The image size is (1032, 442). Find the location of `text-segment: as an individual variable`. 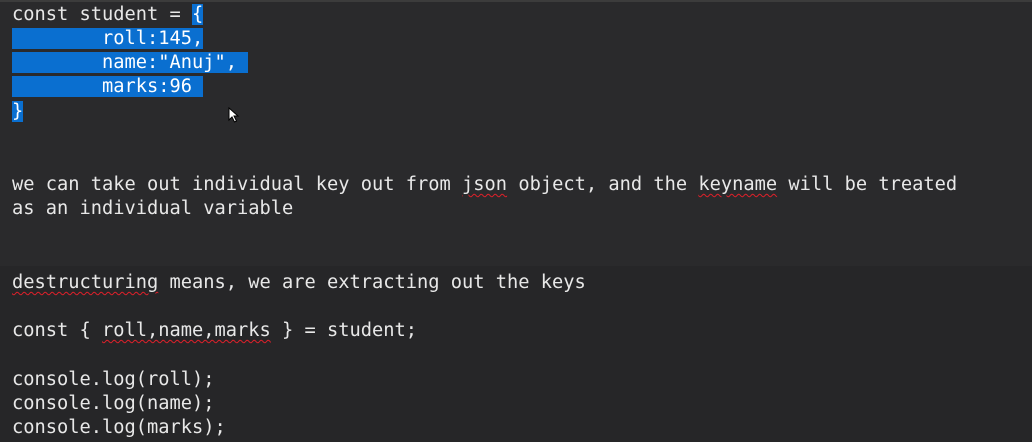

text-segment: as an individual variable is located at coordinates (153, 208).